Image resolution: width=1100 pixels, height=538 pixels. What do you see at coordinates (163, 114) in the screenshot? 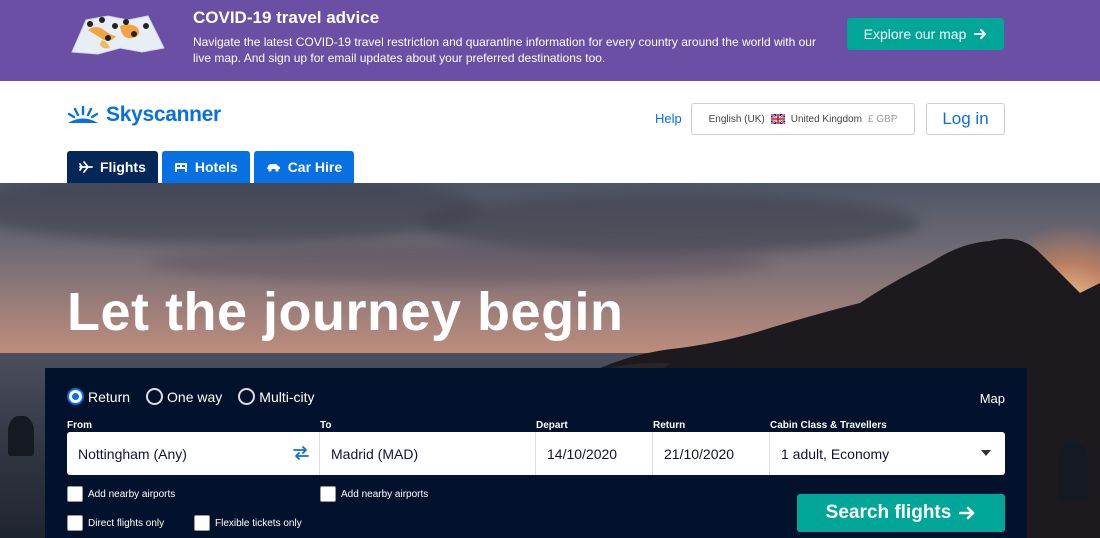
I see `logo-text: Skyscanner` at bounding box center [163, 114].